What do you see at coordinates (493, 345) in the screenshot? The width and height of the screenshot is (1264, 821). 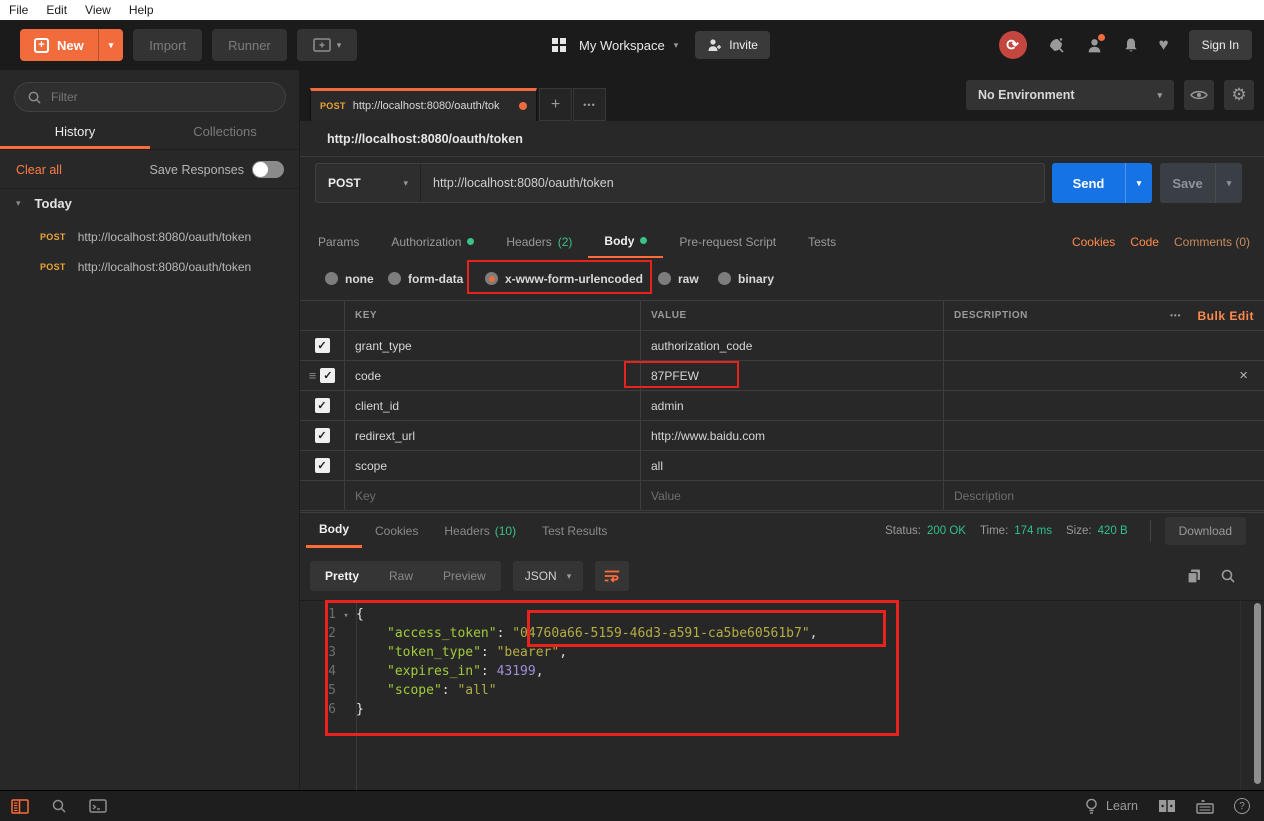 I see `key-cell: grant_type` at bounding box center [493, 345].